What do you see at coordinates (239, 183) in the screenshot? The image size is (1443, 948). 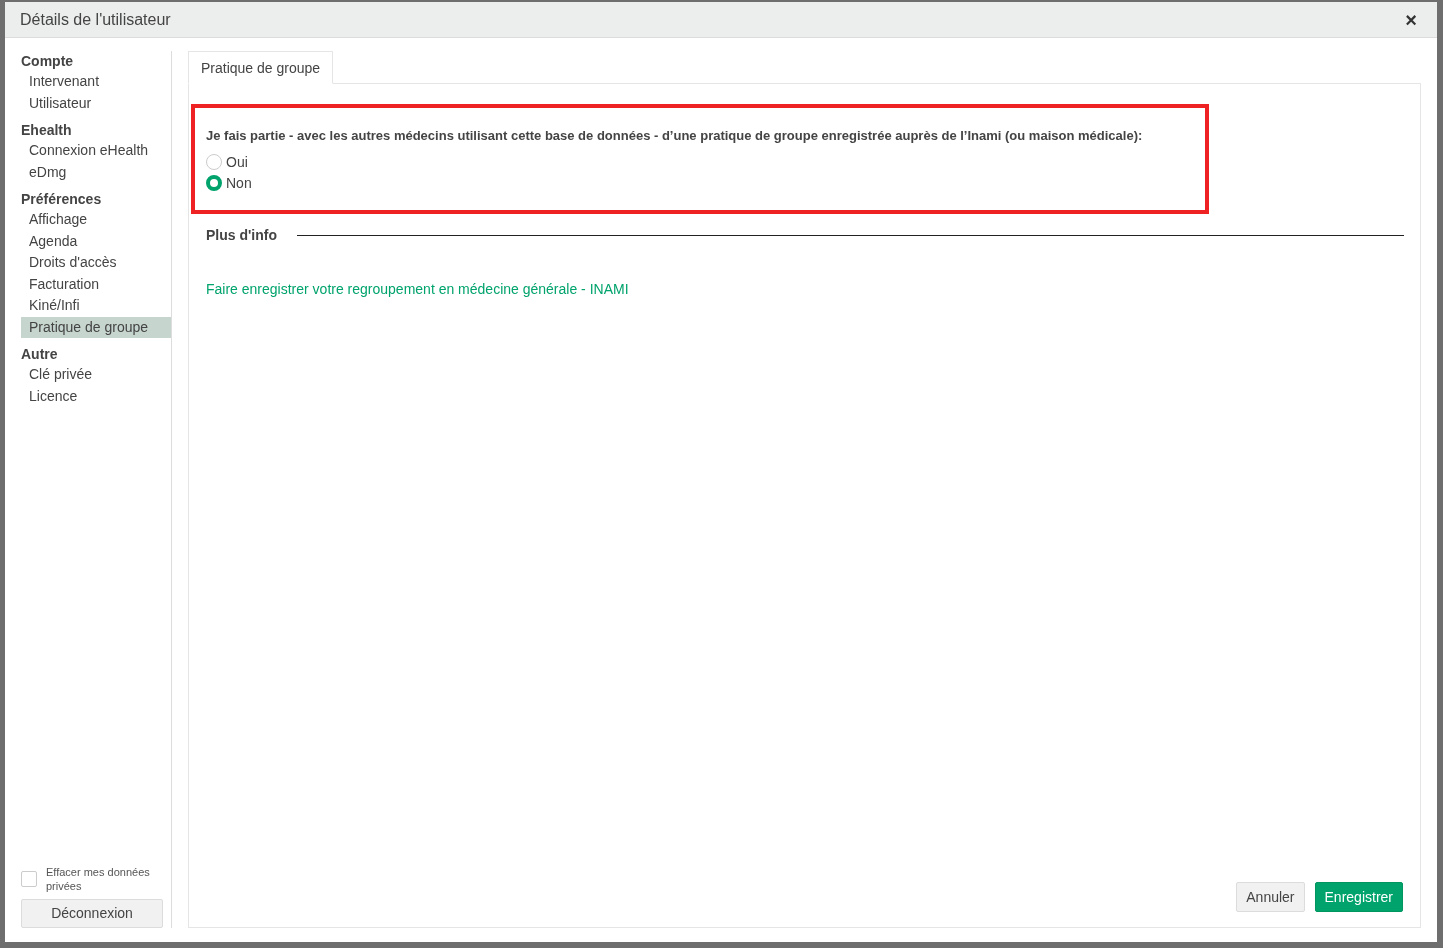 I see `radio-label: Non` at bounding box center [239, 183].